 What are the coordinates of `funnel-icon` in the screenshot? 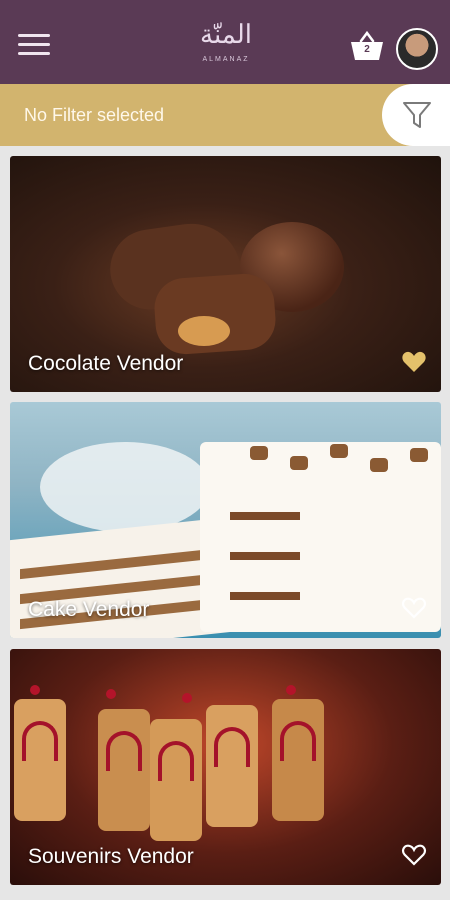 It's located at (417, 115).